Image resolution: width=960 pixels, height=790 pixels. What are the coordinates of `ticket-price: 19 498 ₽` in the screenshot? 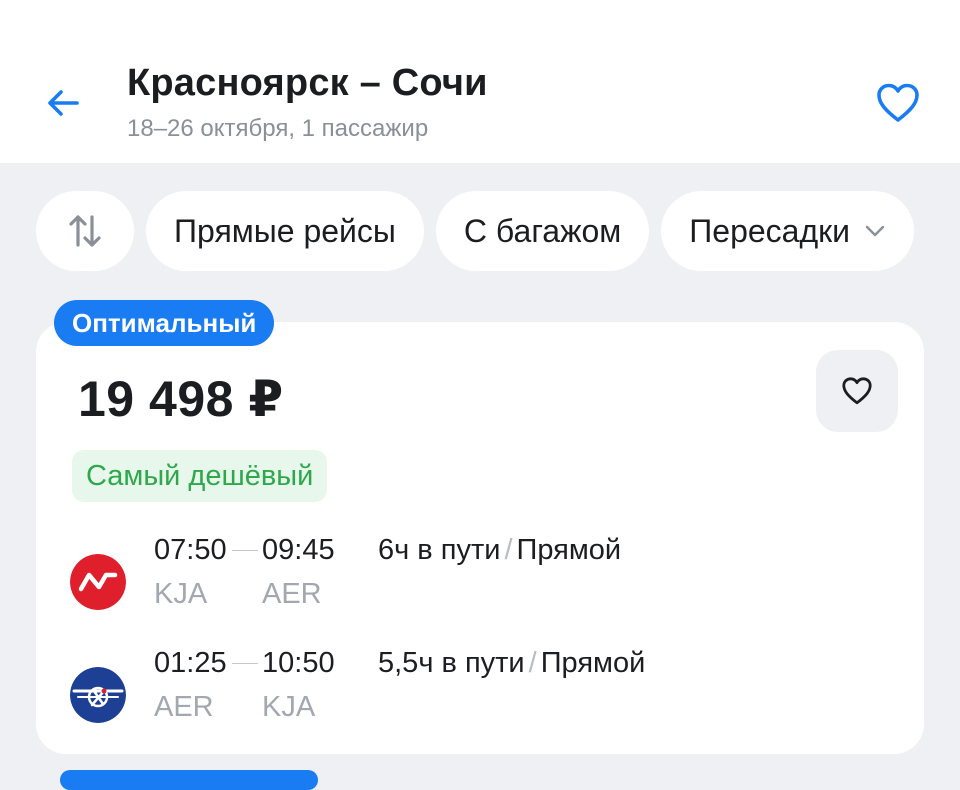 It's located at (181, 399).